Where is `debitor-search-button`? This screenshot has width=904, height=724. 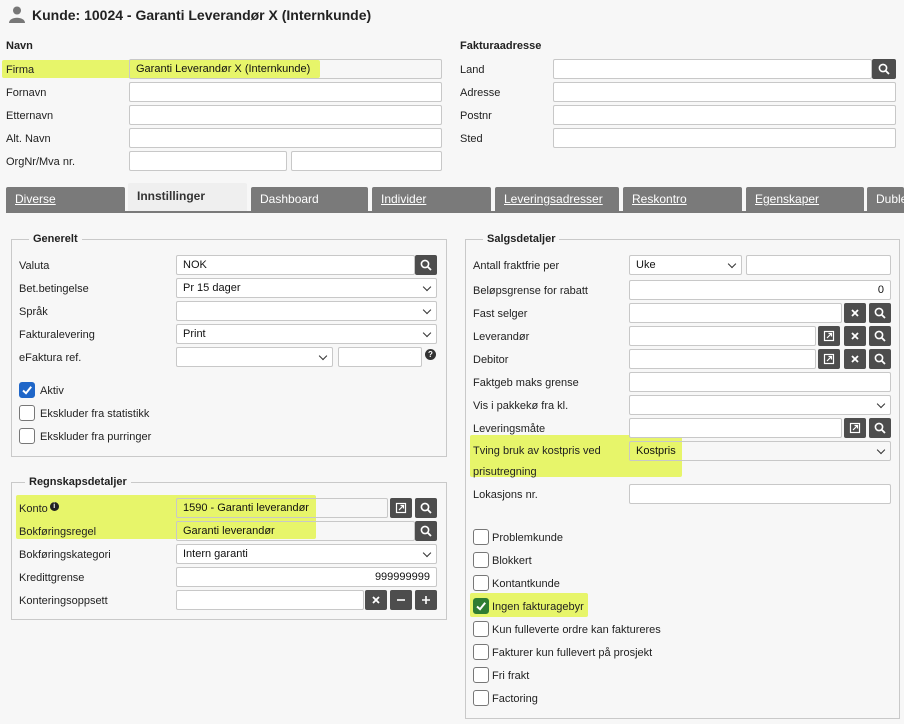
debitor-search-button is located at coordinates (880, 359).